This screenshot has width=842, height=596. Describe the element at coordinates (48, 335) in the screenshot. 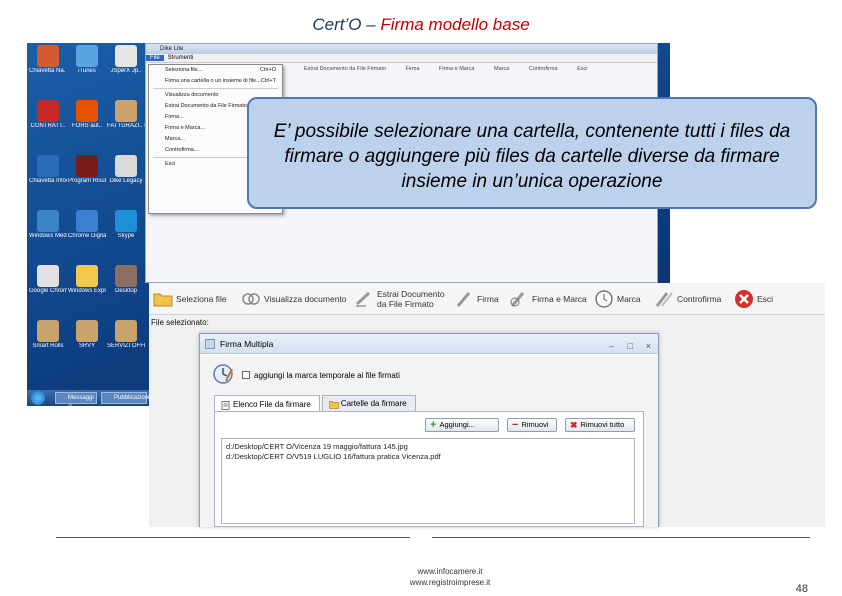

I see `desktop-icon: Smart Rolls` at that location.